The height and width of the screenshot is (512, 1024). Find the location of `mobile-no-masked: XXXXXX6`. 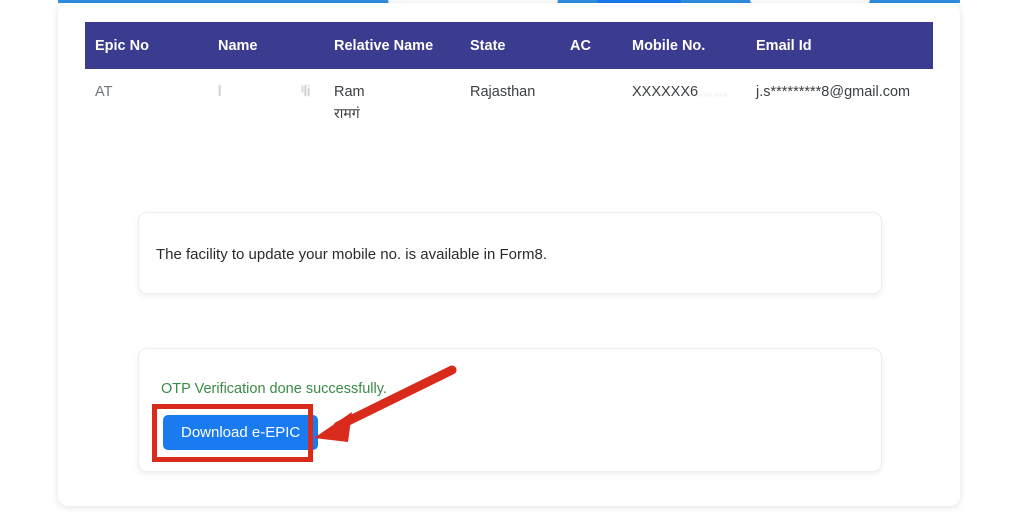

mobile-no-masked: XXXXXX6 is located at coordinates (665, 92).